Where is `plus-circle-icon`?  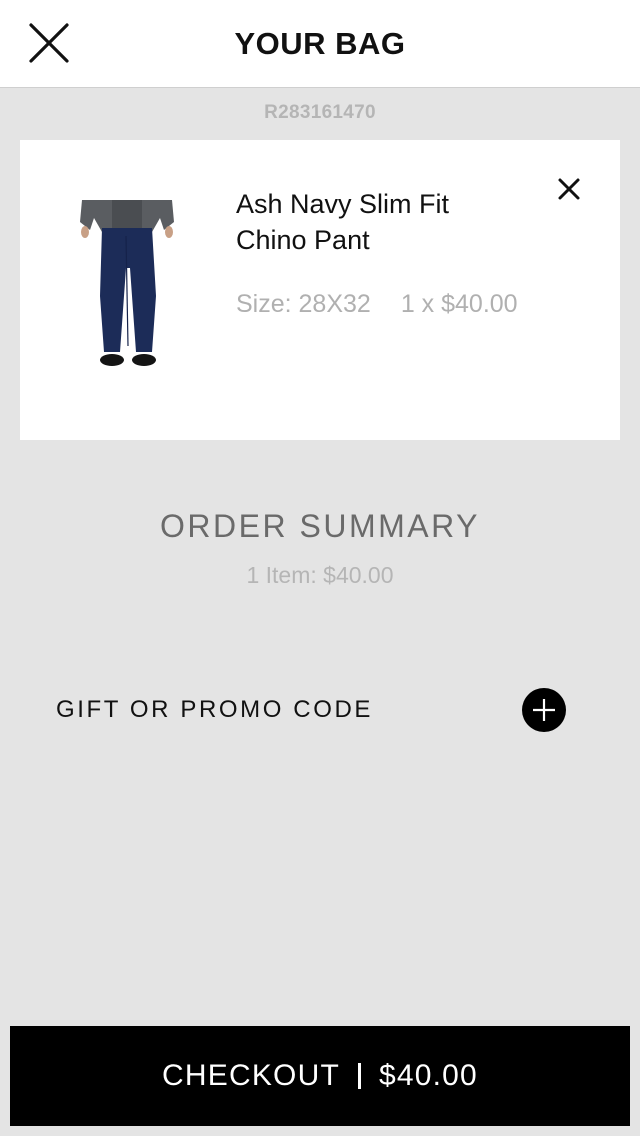
plus-circle-icon is located at coordinates (544, 710).